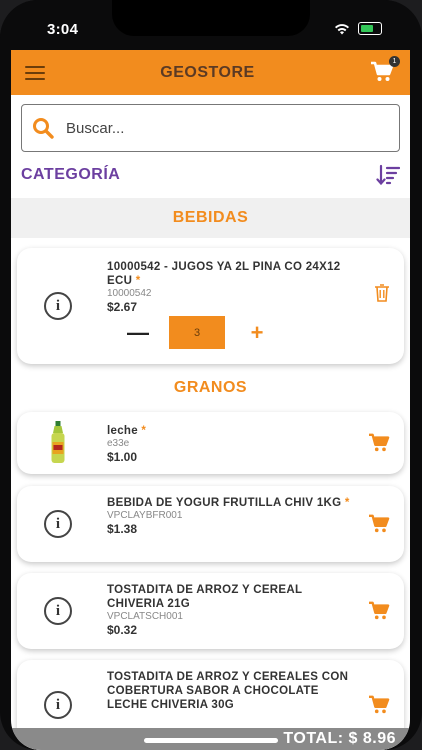 This screenshot has height=750, width=422. I want to click on category-label: CATEGORÍA, so click(71, 174).